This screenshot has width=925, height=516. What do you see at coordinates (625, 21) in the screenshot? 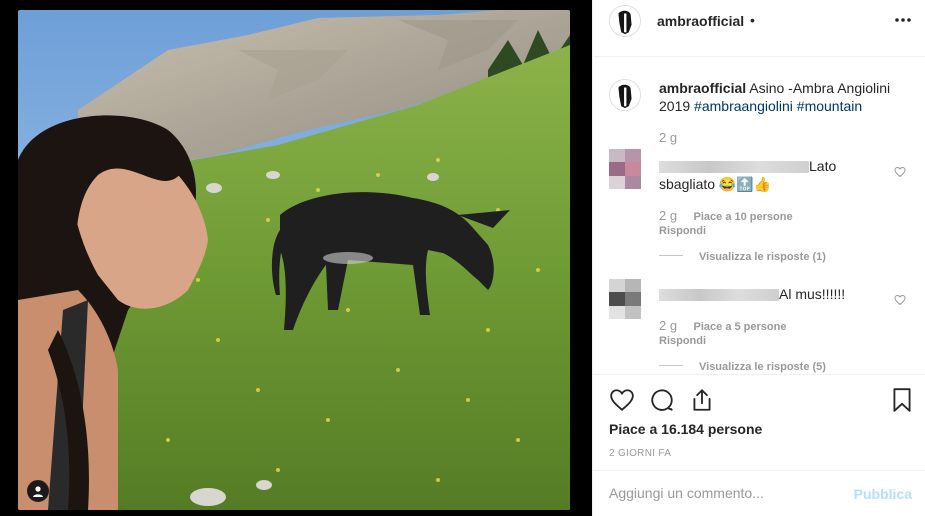
I see `author-avatar` at bounding box center [625, 21].